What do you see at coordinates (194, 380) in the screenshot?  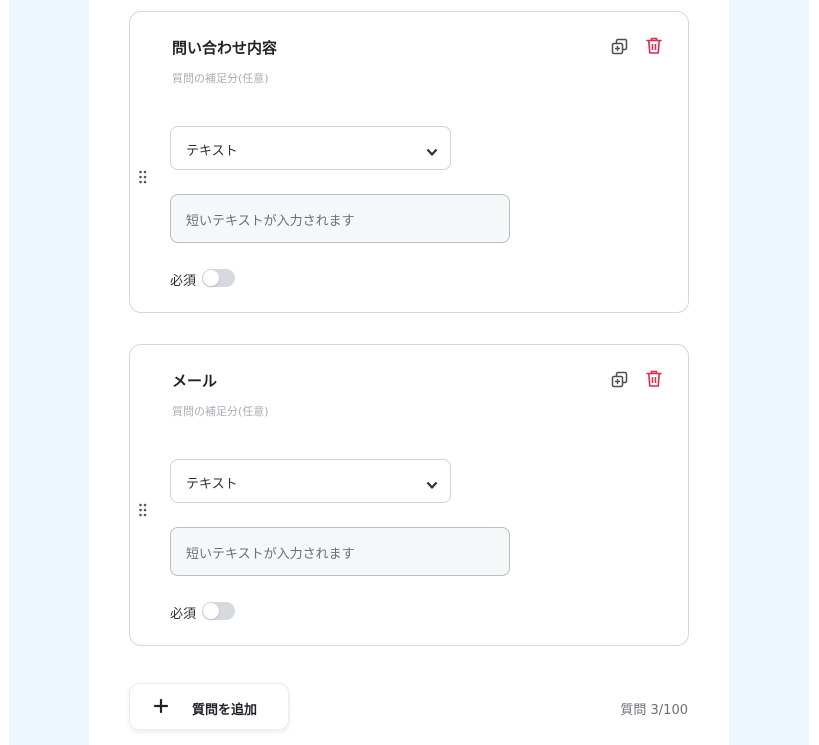 I see `question-title: メール` at bounding box center [194, 380].